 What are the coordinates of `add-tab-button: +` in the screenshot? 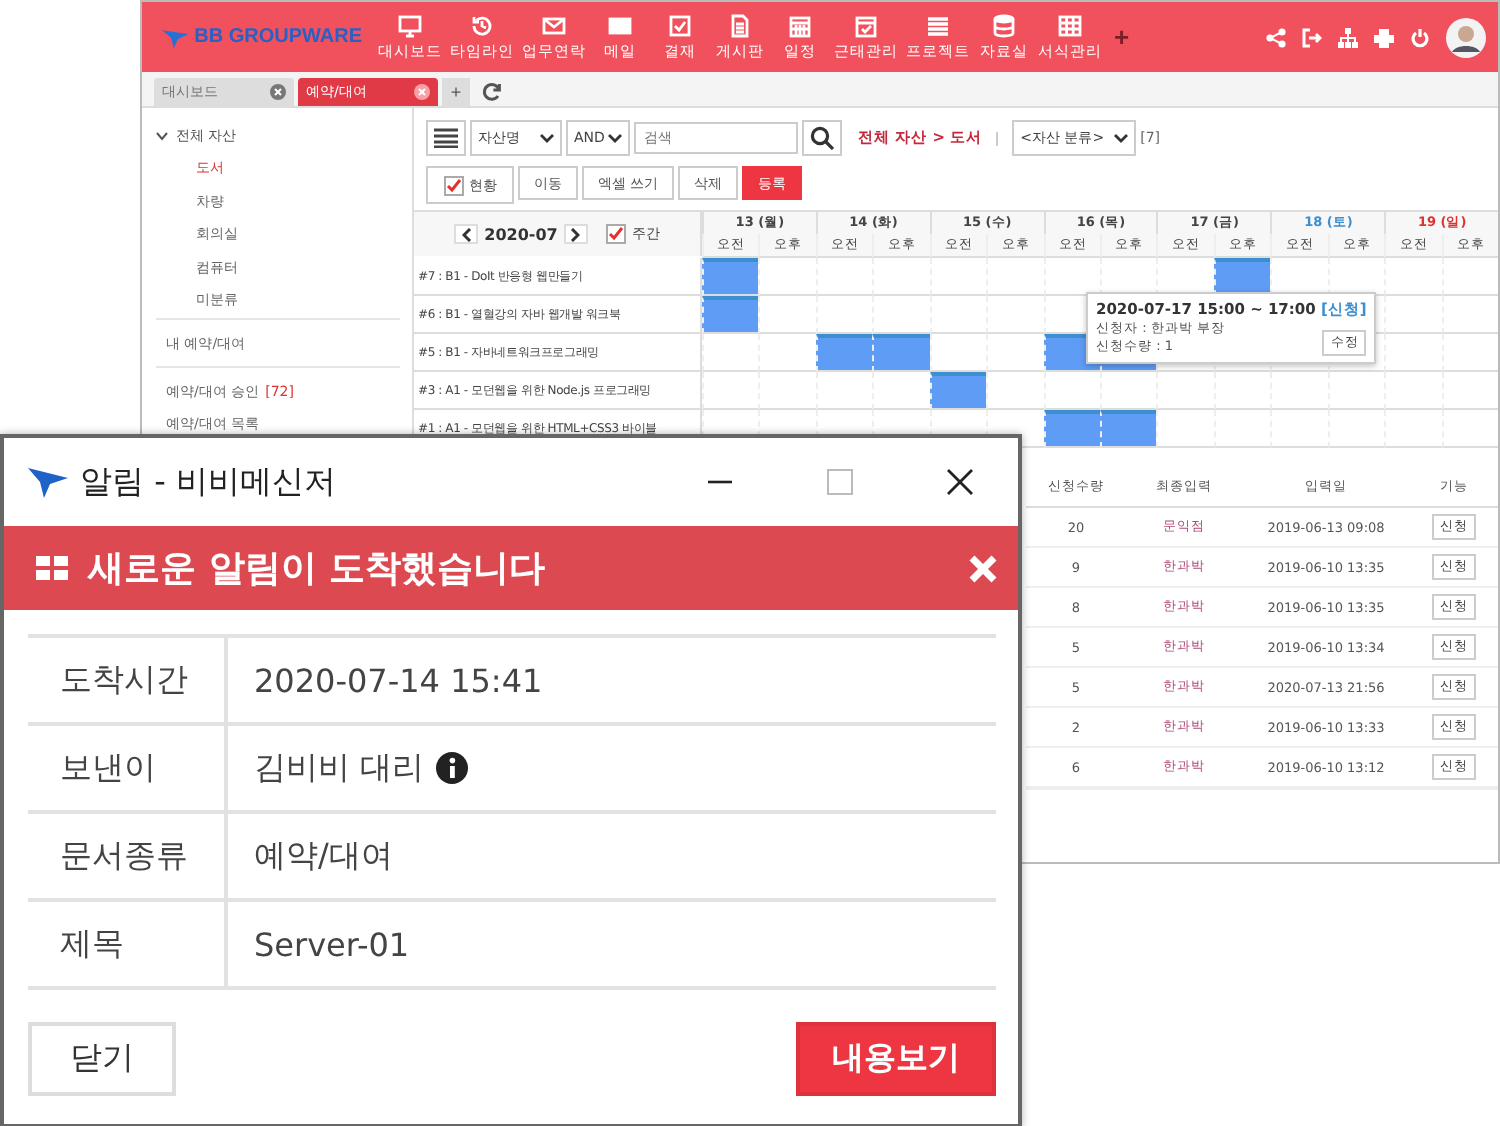 It's located at (456, 92).